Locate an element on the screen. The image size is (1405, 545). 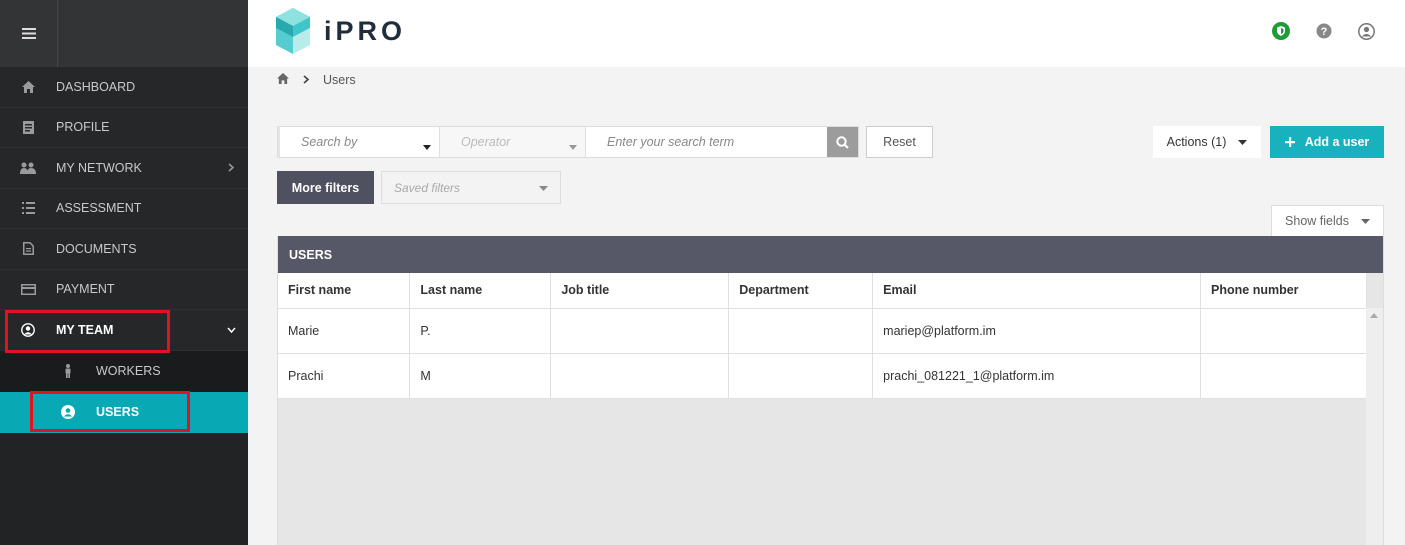
profile-card-icon is located at coordinates (28, 127).